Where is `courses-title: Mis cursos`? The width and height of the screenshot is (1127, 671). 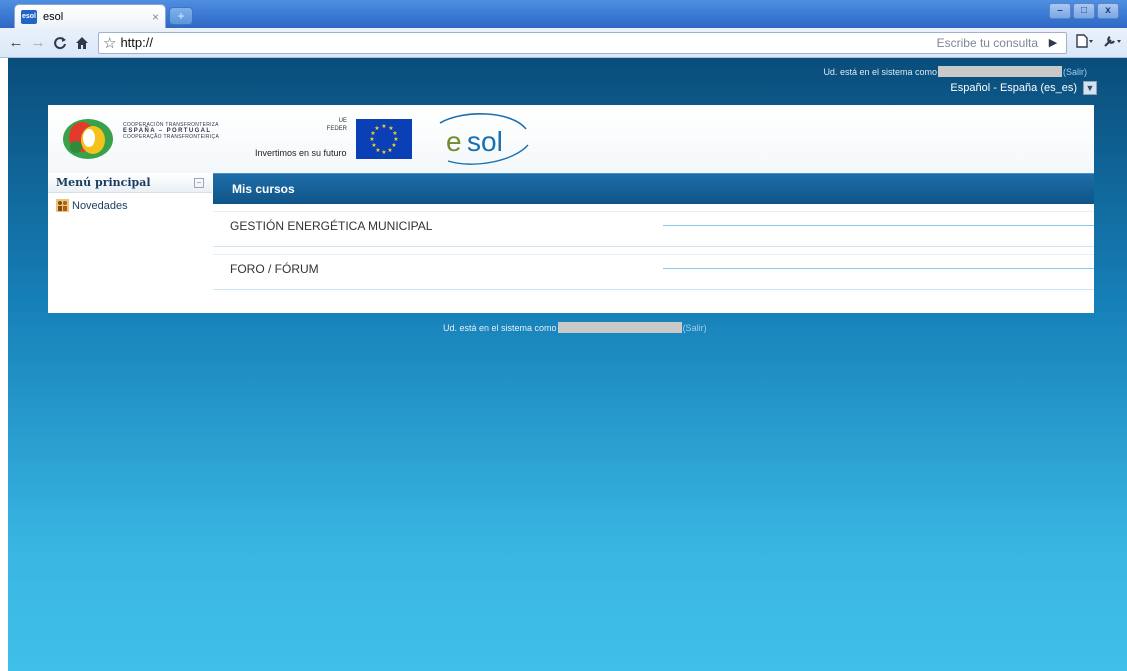
courses-title: Mis cursos is located at coordinates (263, 189).